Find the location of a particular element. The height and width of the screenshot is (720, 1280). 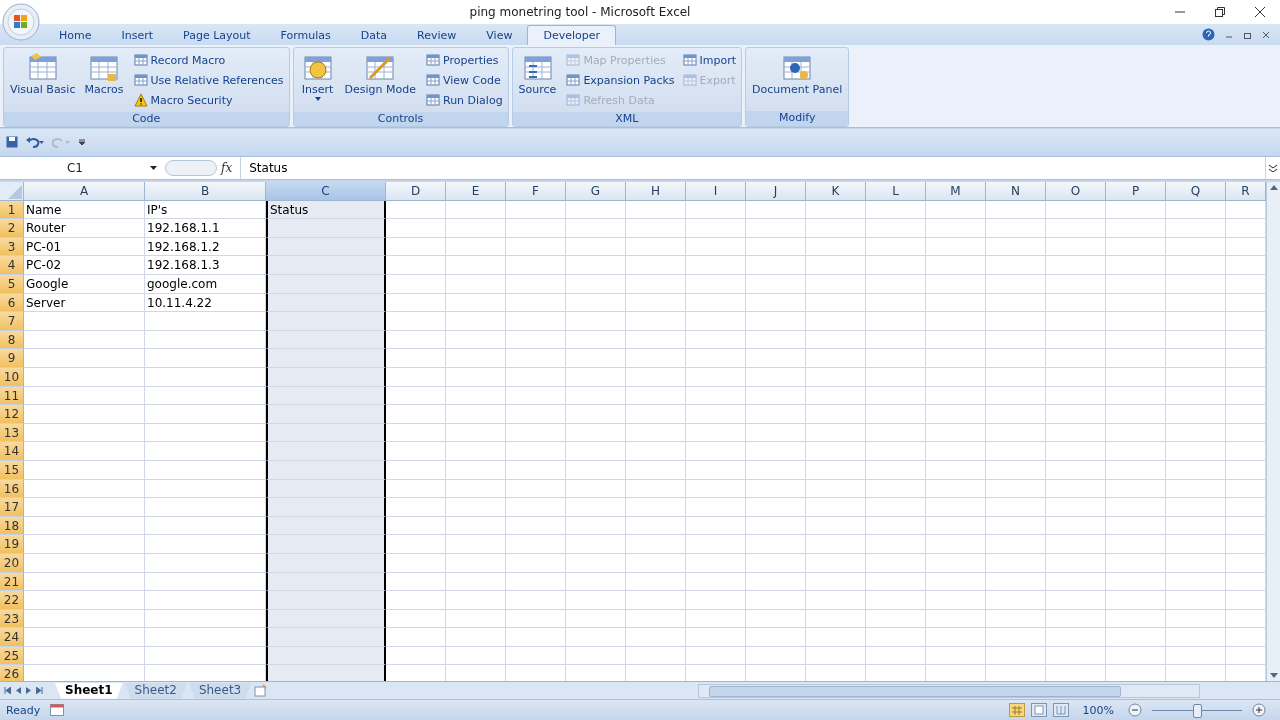

table-cell: Router is located at coordinates (84, 228).